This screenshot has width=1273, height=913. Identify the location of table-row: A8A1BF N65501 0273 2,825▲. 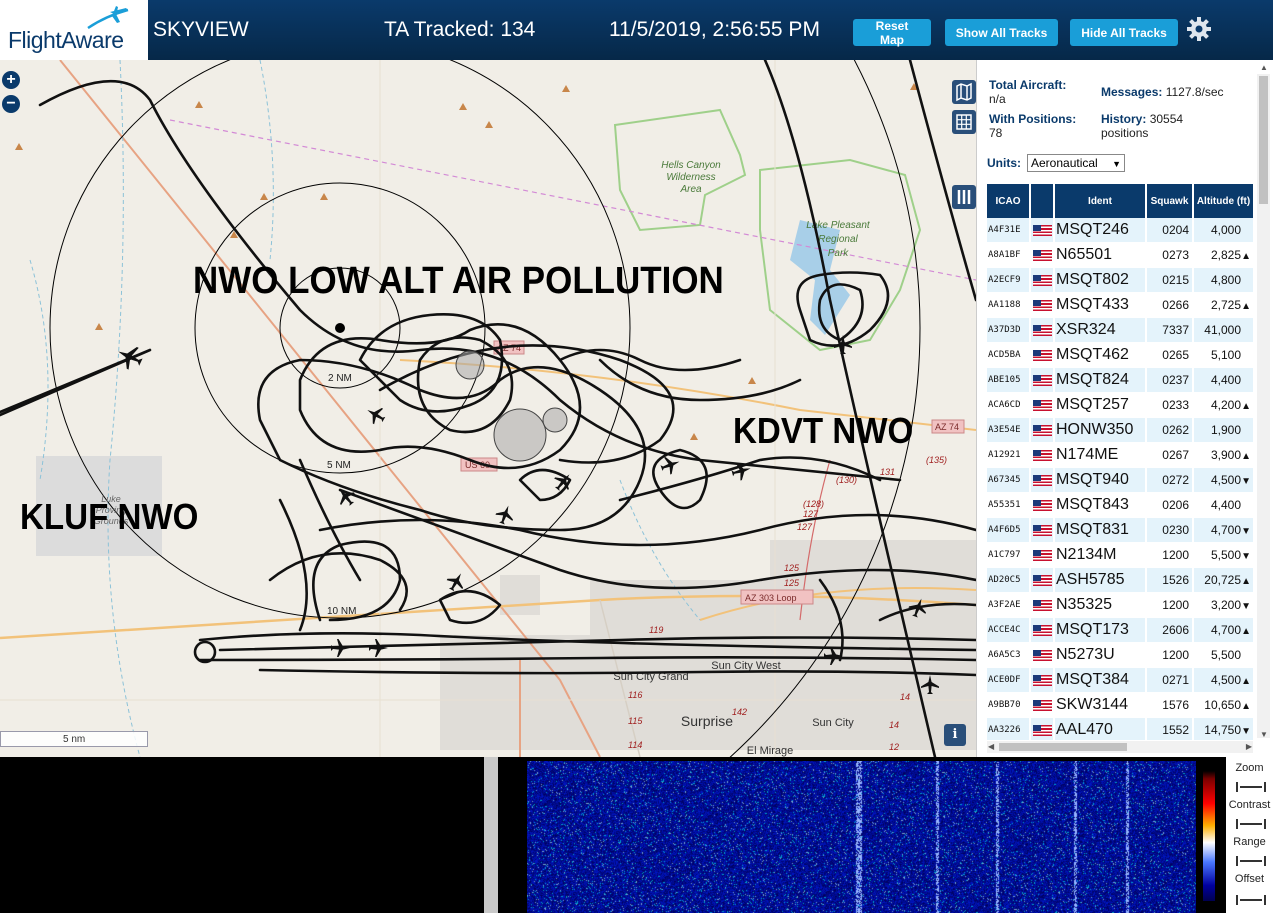
(1120, 255).